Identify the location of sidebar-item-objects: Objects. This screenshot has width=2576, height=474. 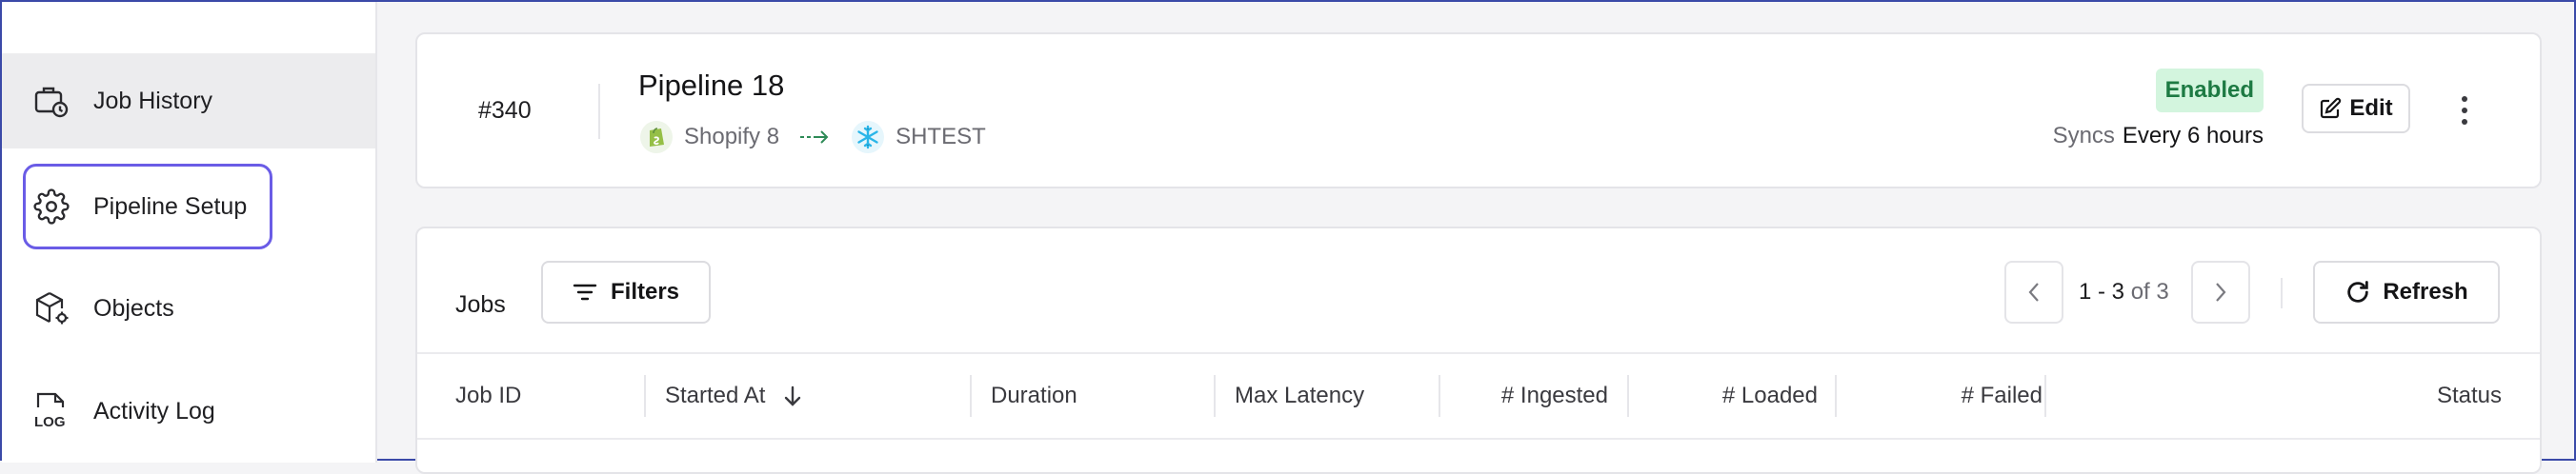
(189, 308).